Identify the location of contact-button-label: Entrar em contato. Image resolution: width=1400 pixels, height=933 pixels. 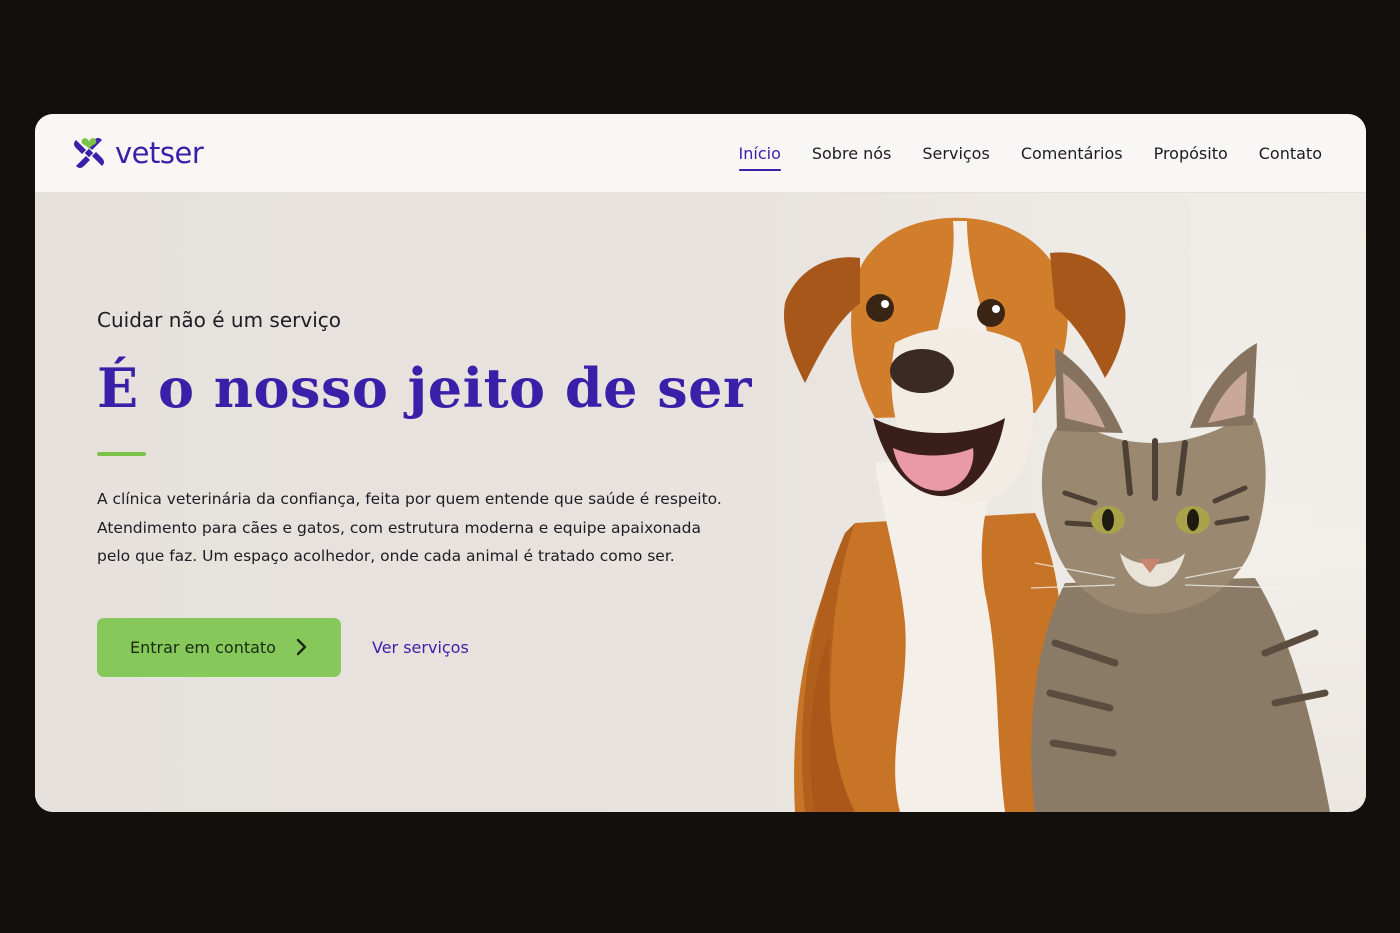
(203, 647).